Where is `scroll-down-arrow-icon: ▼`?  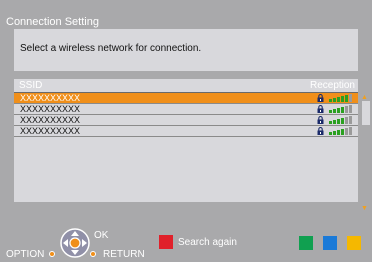 scroll-down-arrow-icon: ▼ is located at coordinates (364, 208).